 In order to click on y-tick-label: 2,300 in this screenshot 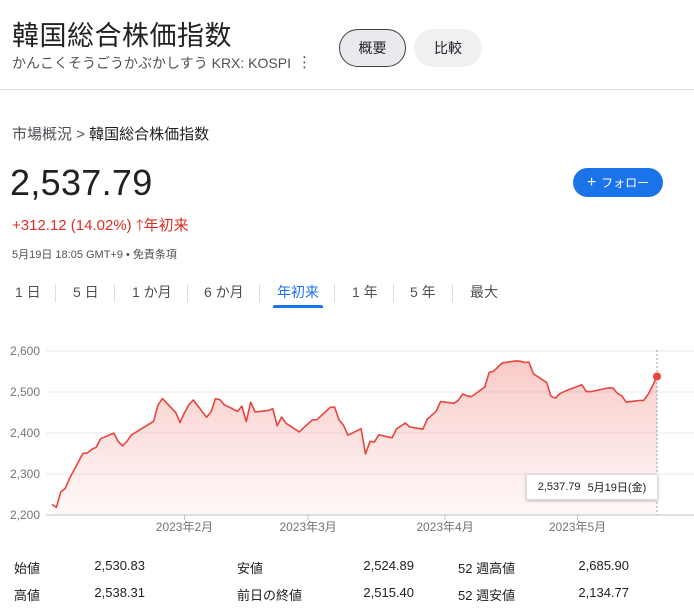, I will do `click(25, 474)`.